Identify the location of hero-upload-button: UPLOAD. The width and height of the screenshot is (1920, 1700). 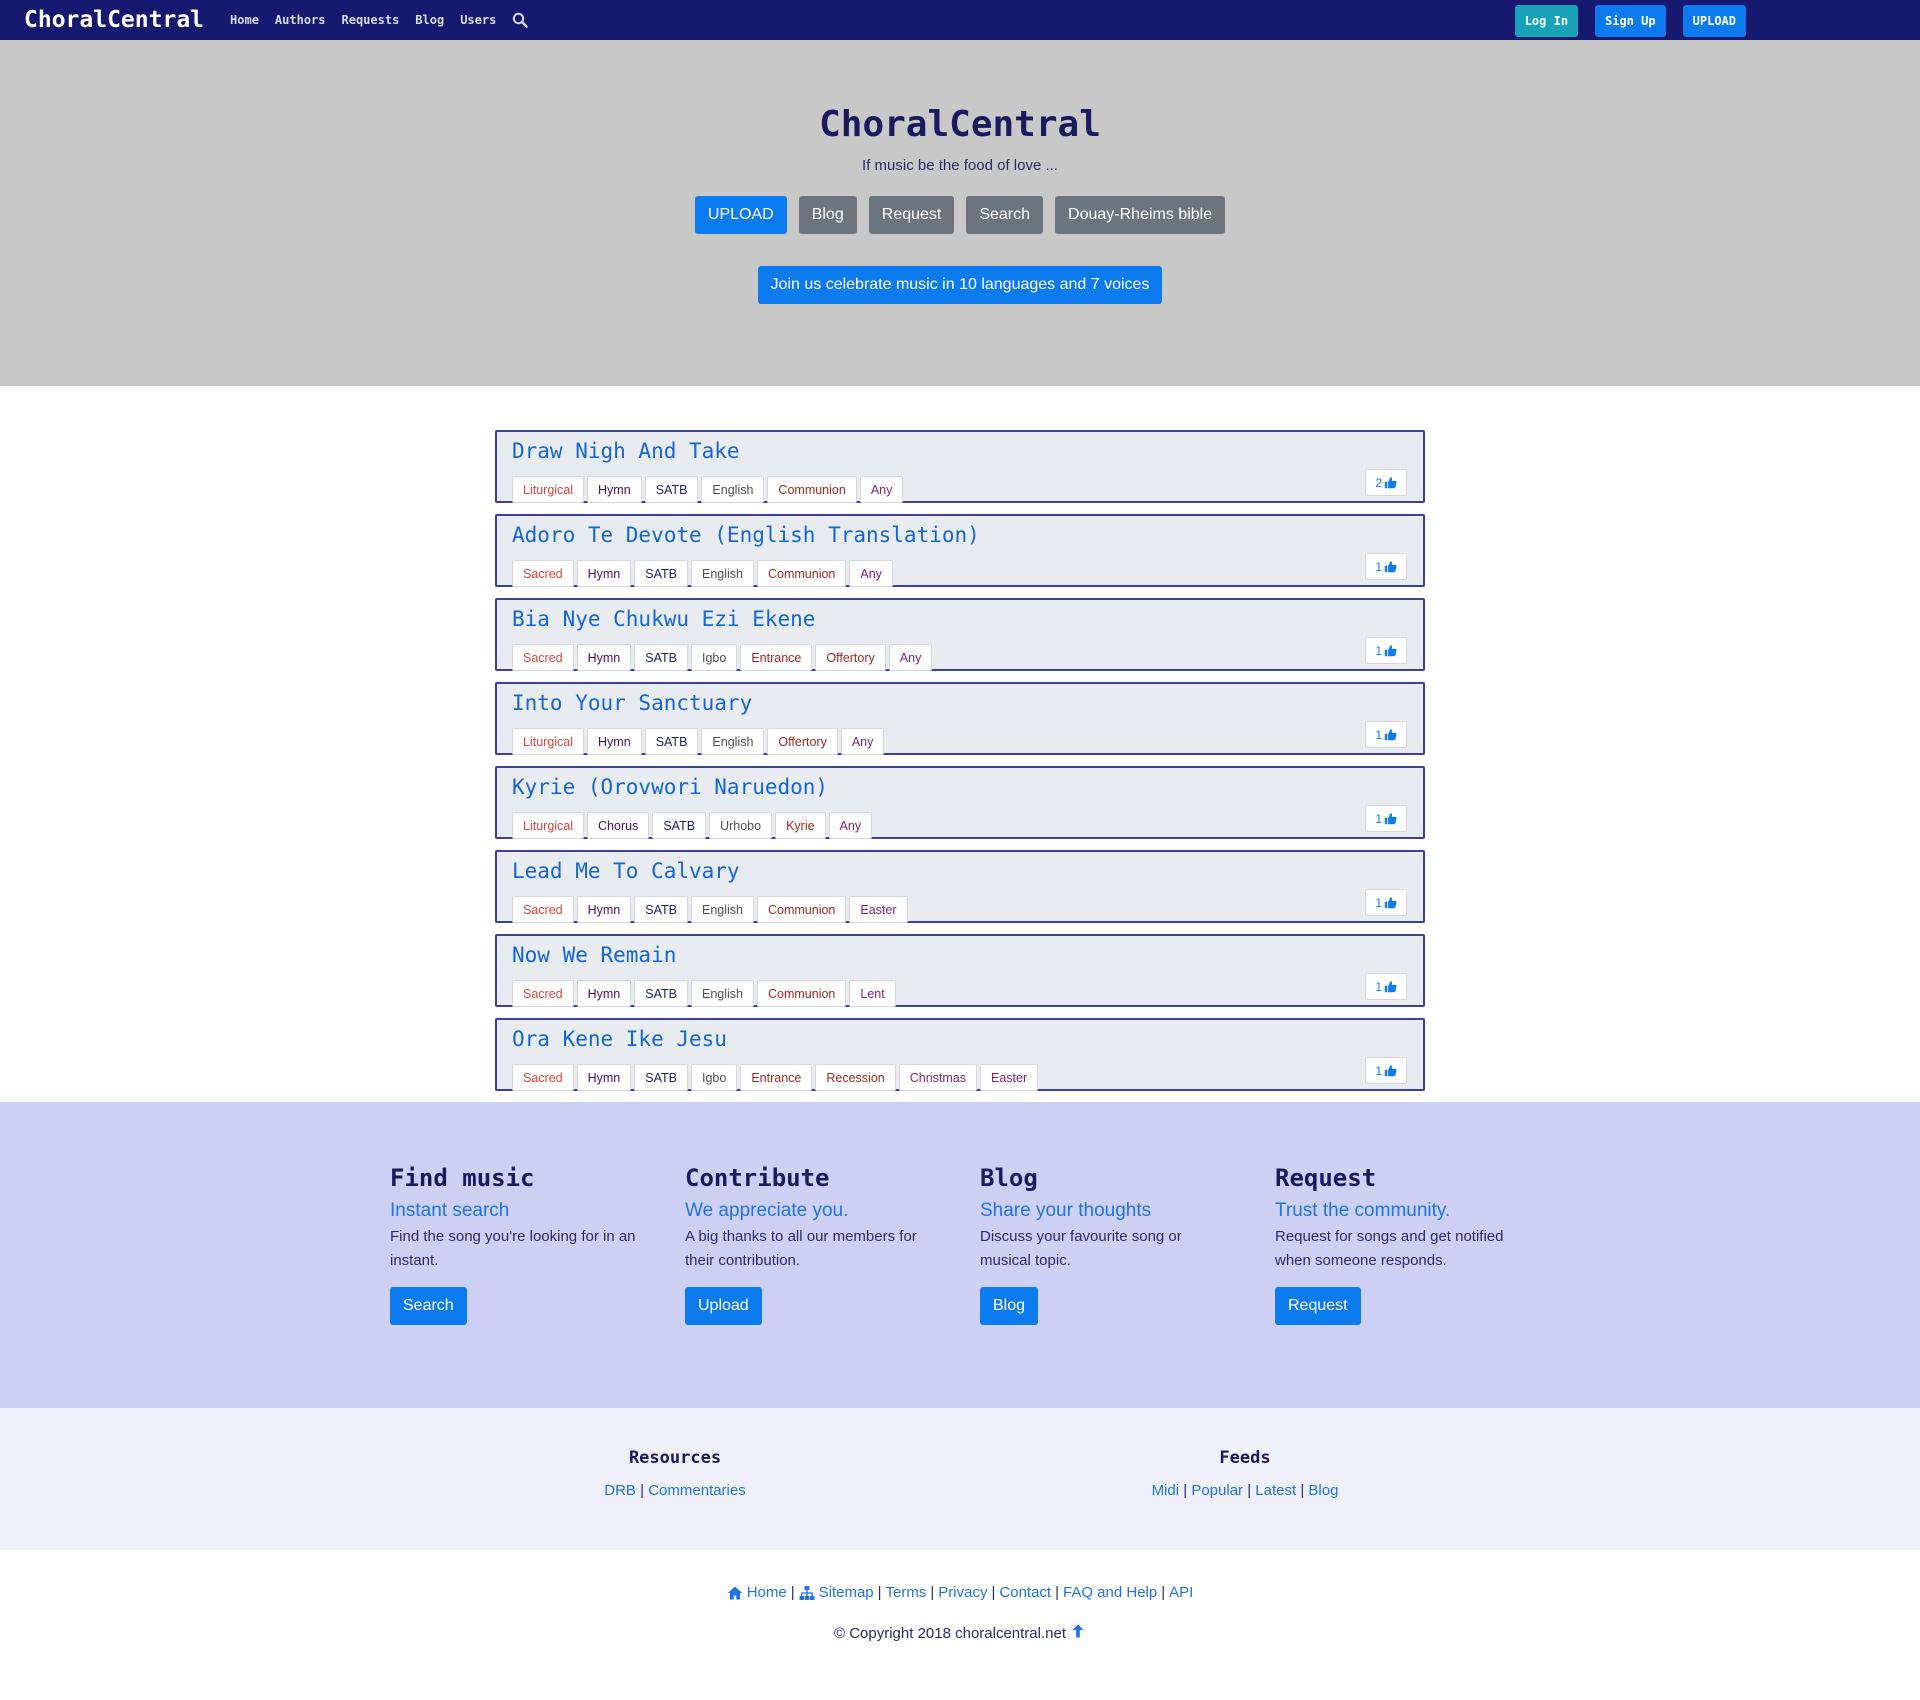
(740, 215).